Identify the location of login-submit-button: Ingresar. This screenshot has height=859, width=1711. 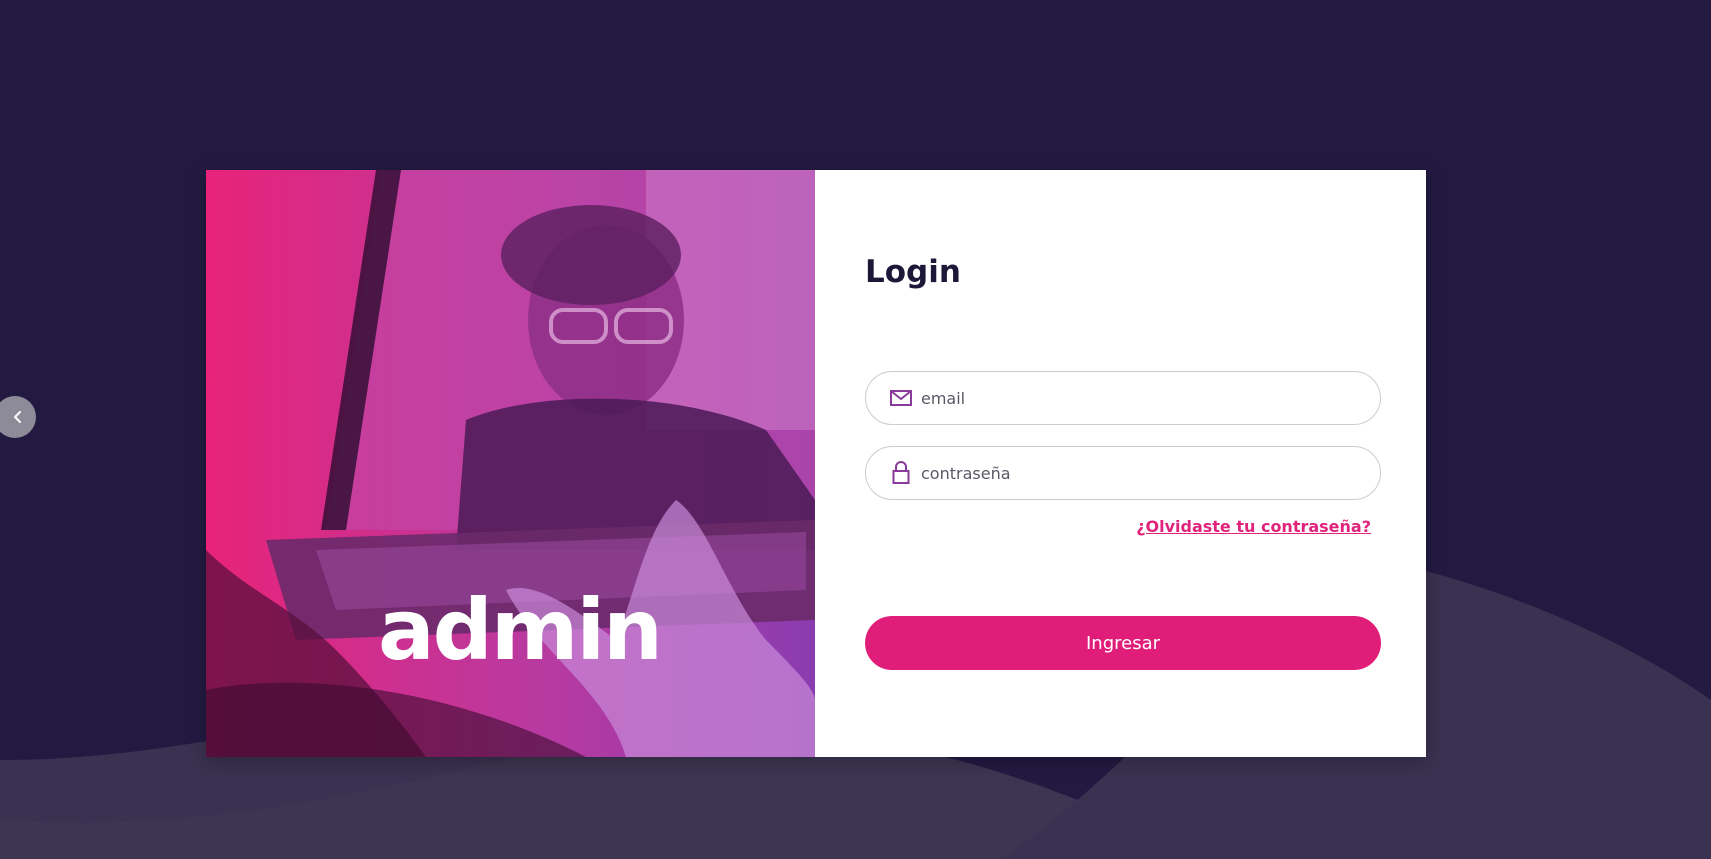
(1123, 643).